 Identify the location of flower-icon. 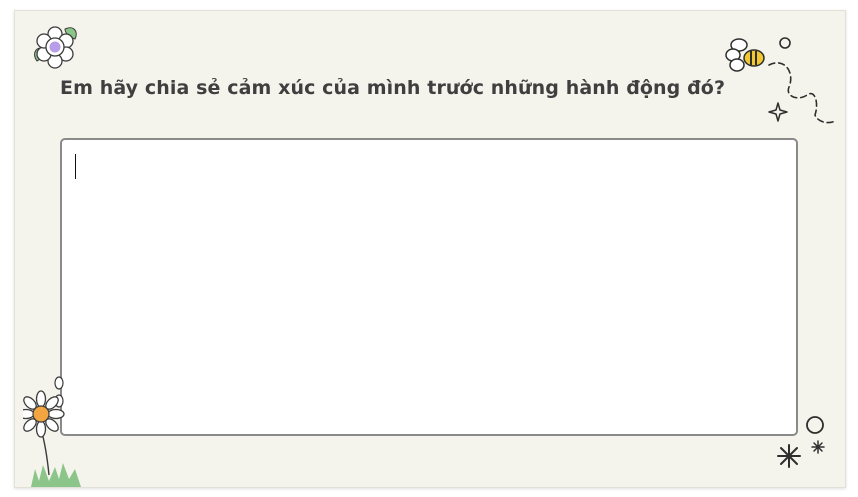
(55, 47).